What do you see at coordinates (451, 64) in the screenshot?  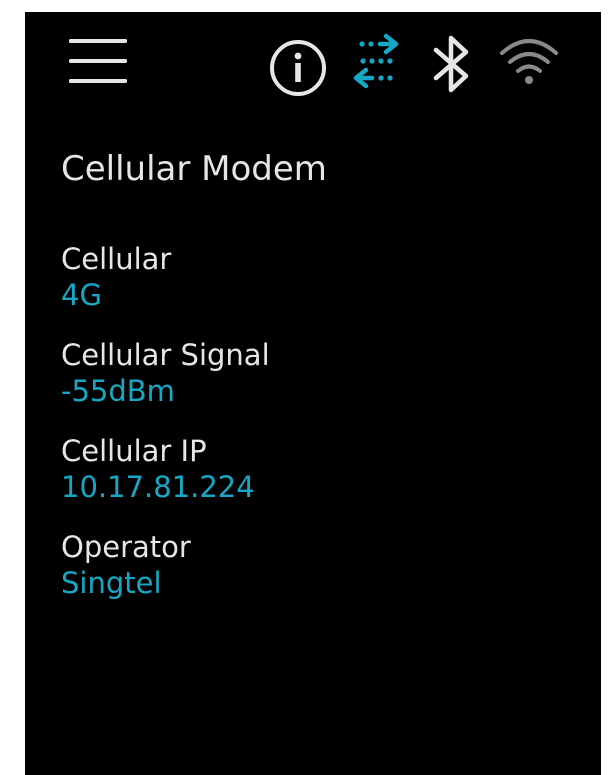 I see `bluetooth-icon` at bounding box center [451, 64].